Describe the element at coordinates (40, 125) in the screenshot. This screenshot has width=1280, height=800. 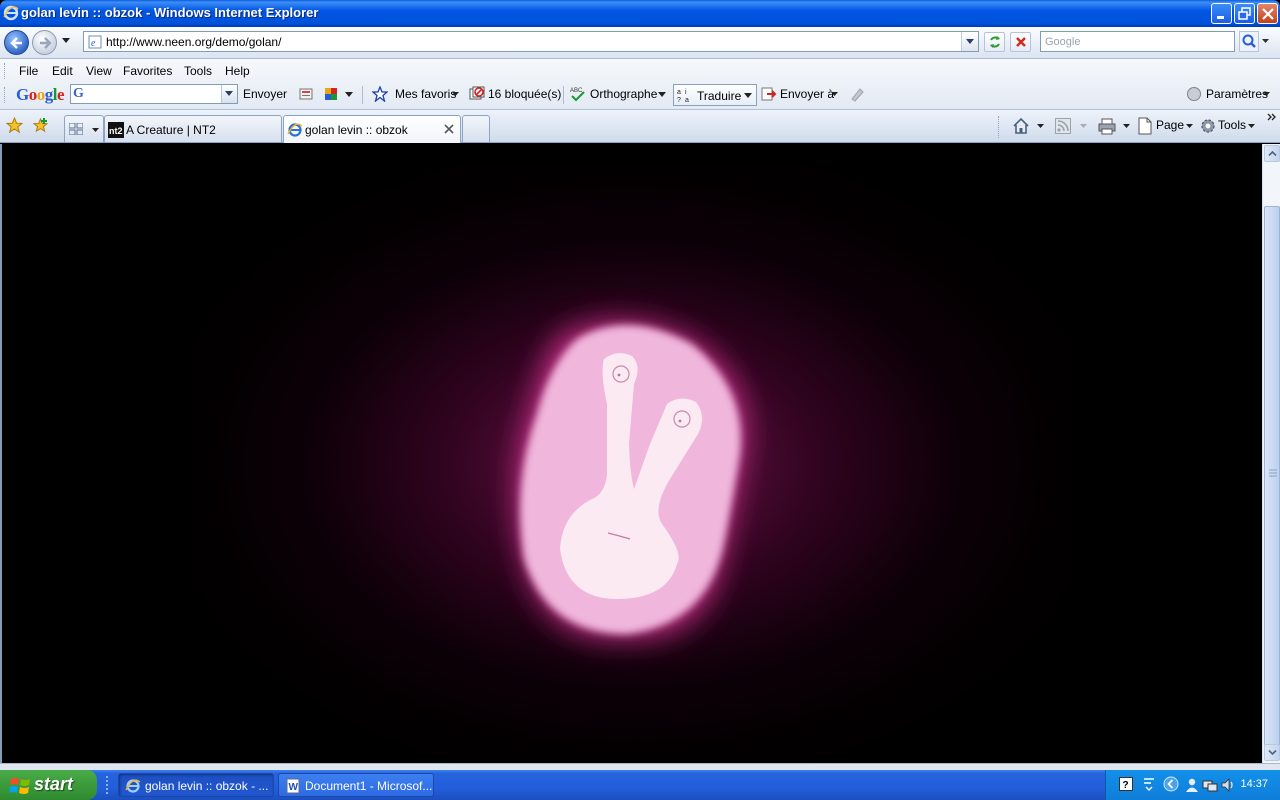
I see `add-favorite-icon` at that location.